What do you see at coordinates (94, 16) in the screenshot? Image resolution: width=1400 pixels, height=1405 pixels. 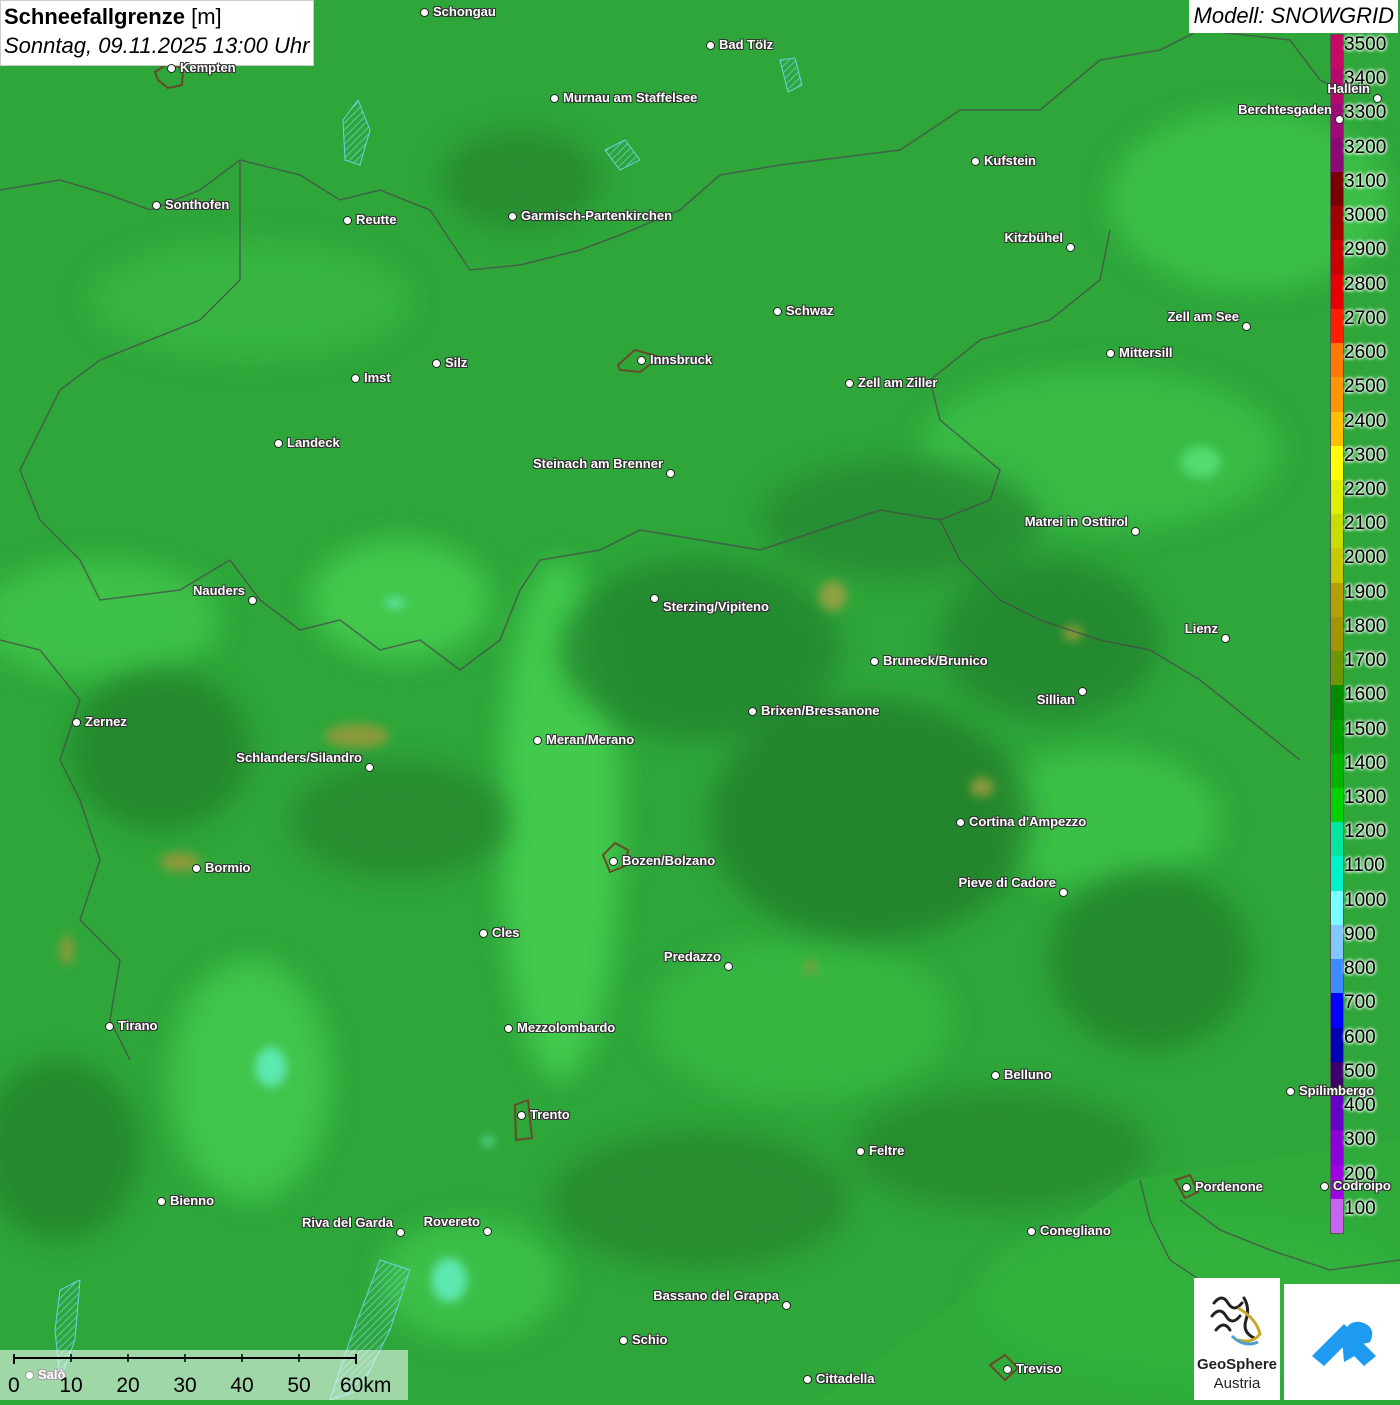 I see `map-title-main: Schneefallgrenze` at bounding box center [94, 16].